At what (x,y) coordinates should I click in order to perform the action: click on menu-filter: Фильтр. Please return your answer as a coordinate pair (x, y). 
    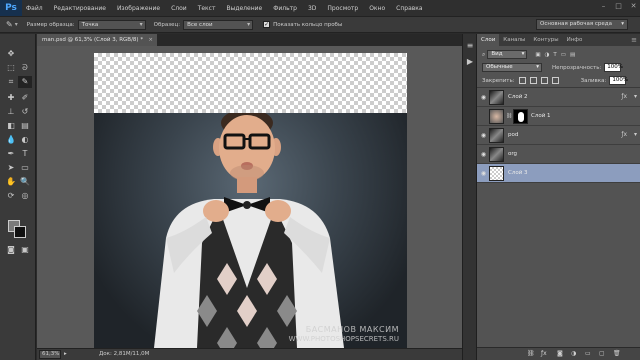
    Looking at the image, I should click on (285, 8).